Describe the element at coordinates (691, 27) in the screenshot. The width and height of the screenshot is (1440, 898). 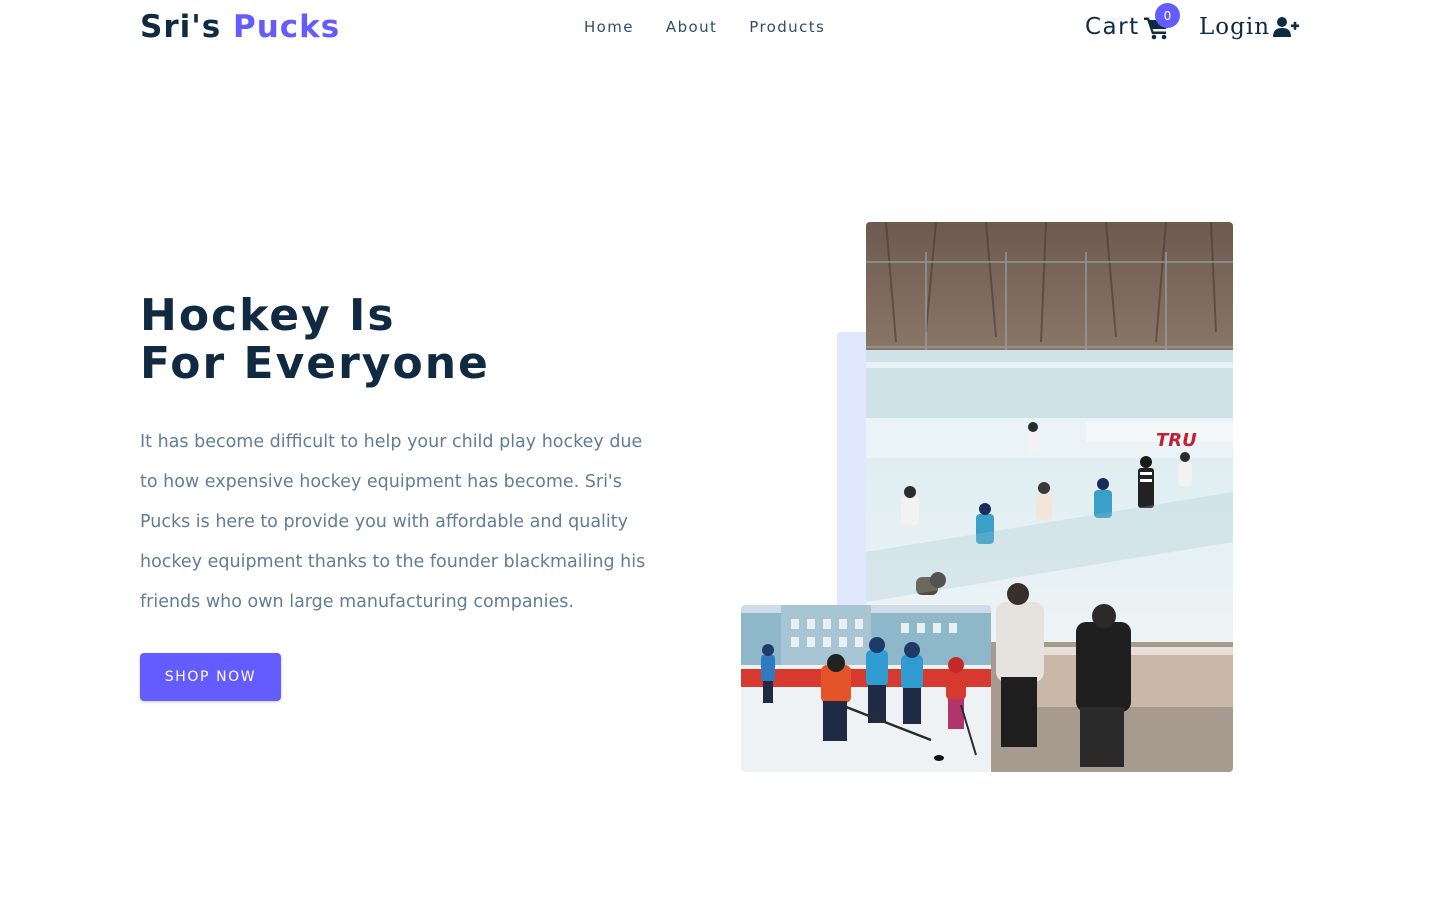
I see `nav-link-about: About` at that location.